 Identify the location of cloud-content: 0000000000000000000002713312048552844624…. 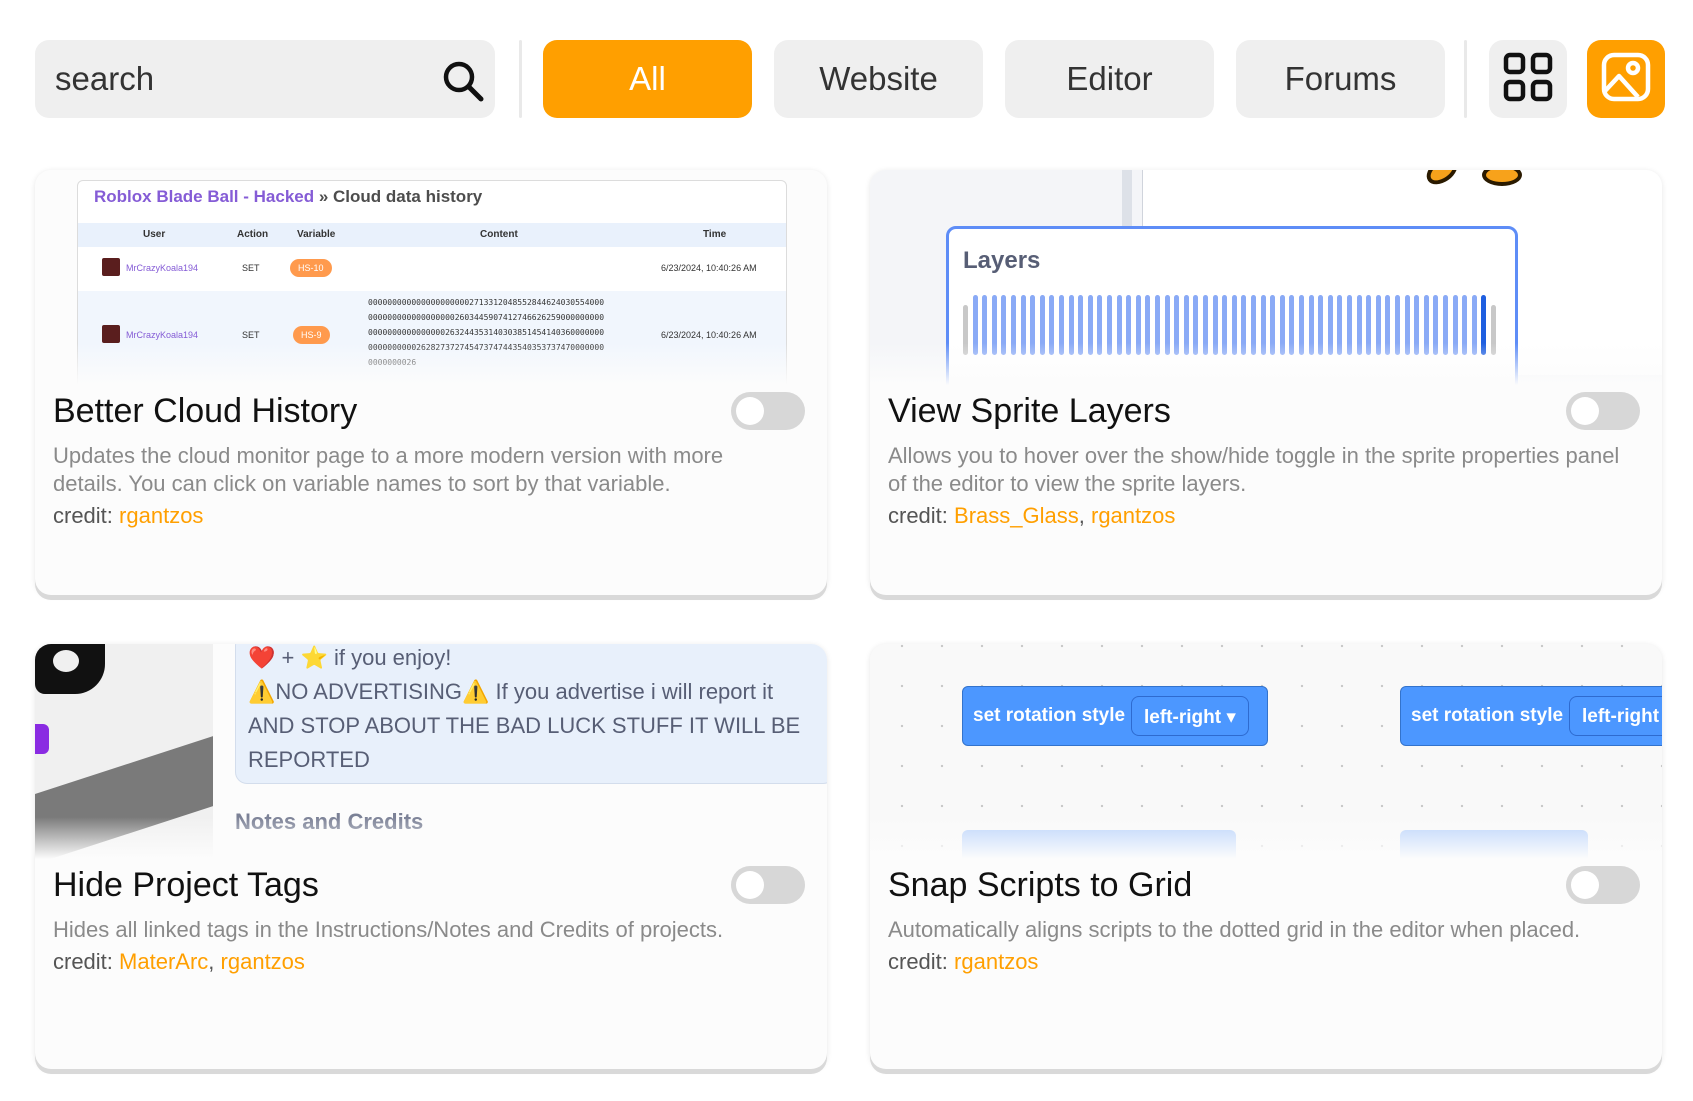
(486, 332).